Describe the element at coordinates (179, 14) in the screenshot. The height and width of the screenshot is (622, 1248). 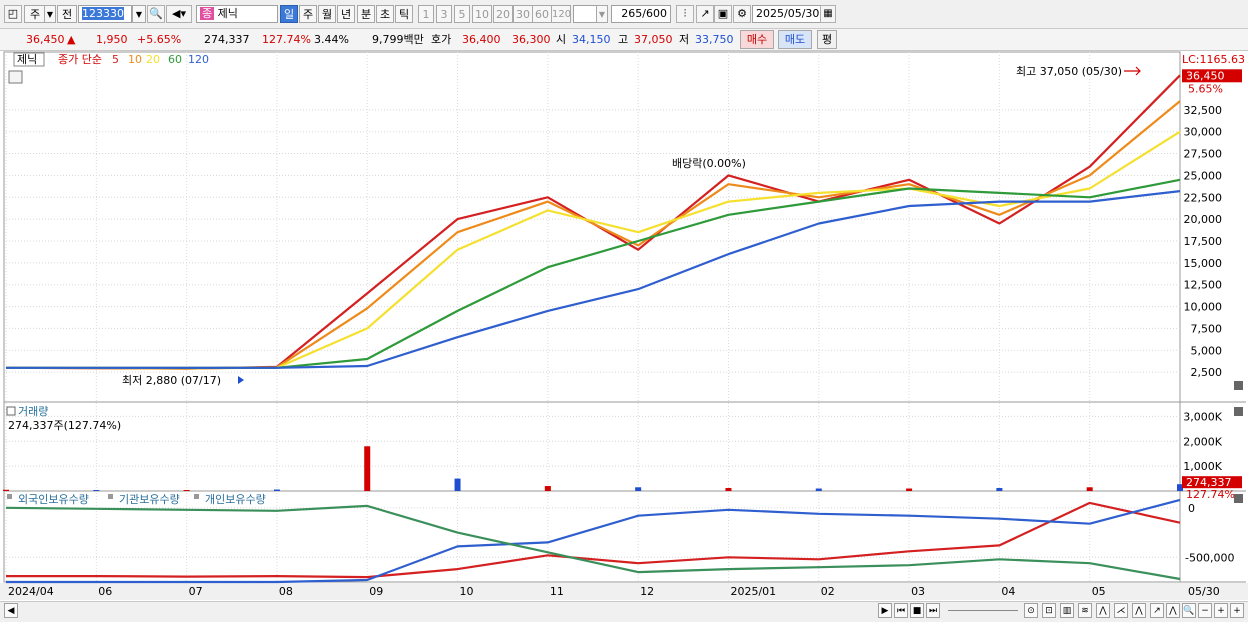
I see `speaker-icon: ◀▾` at that location.